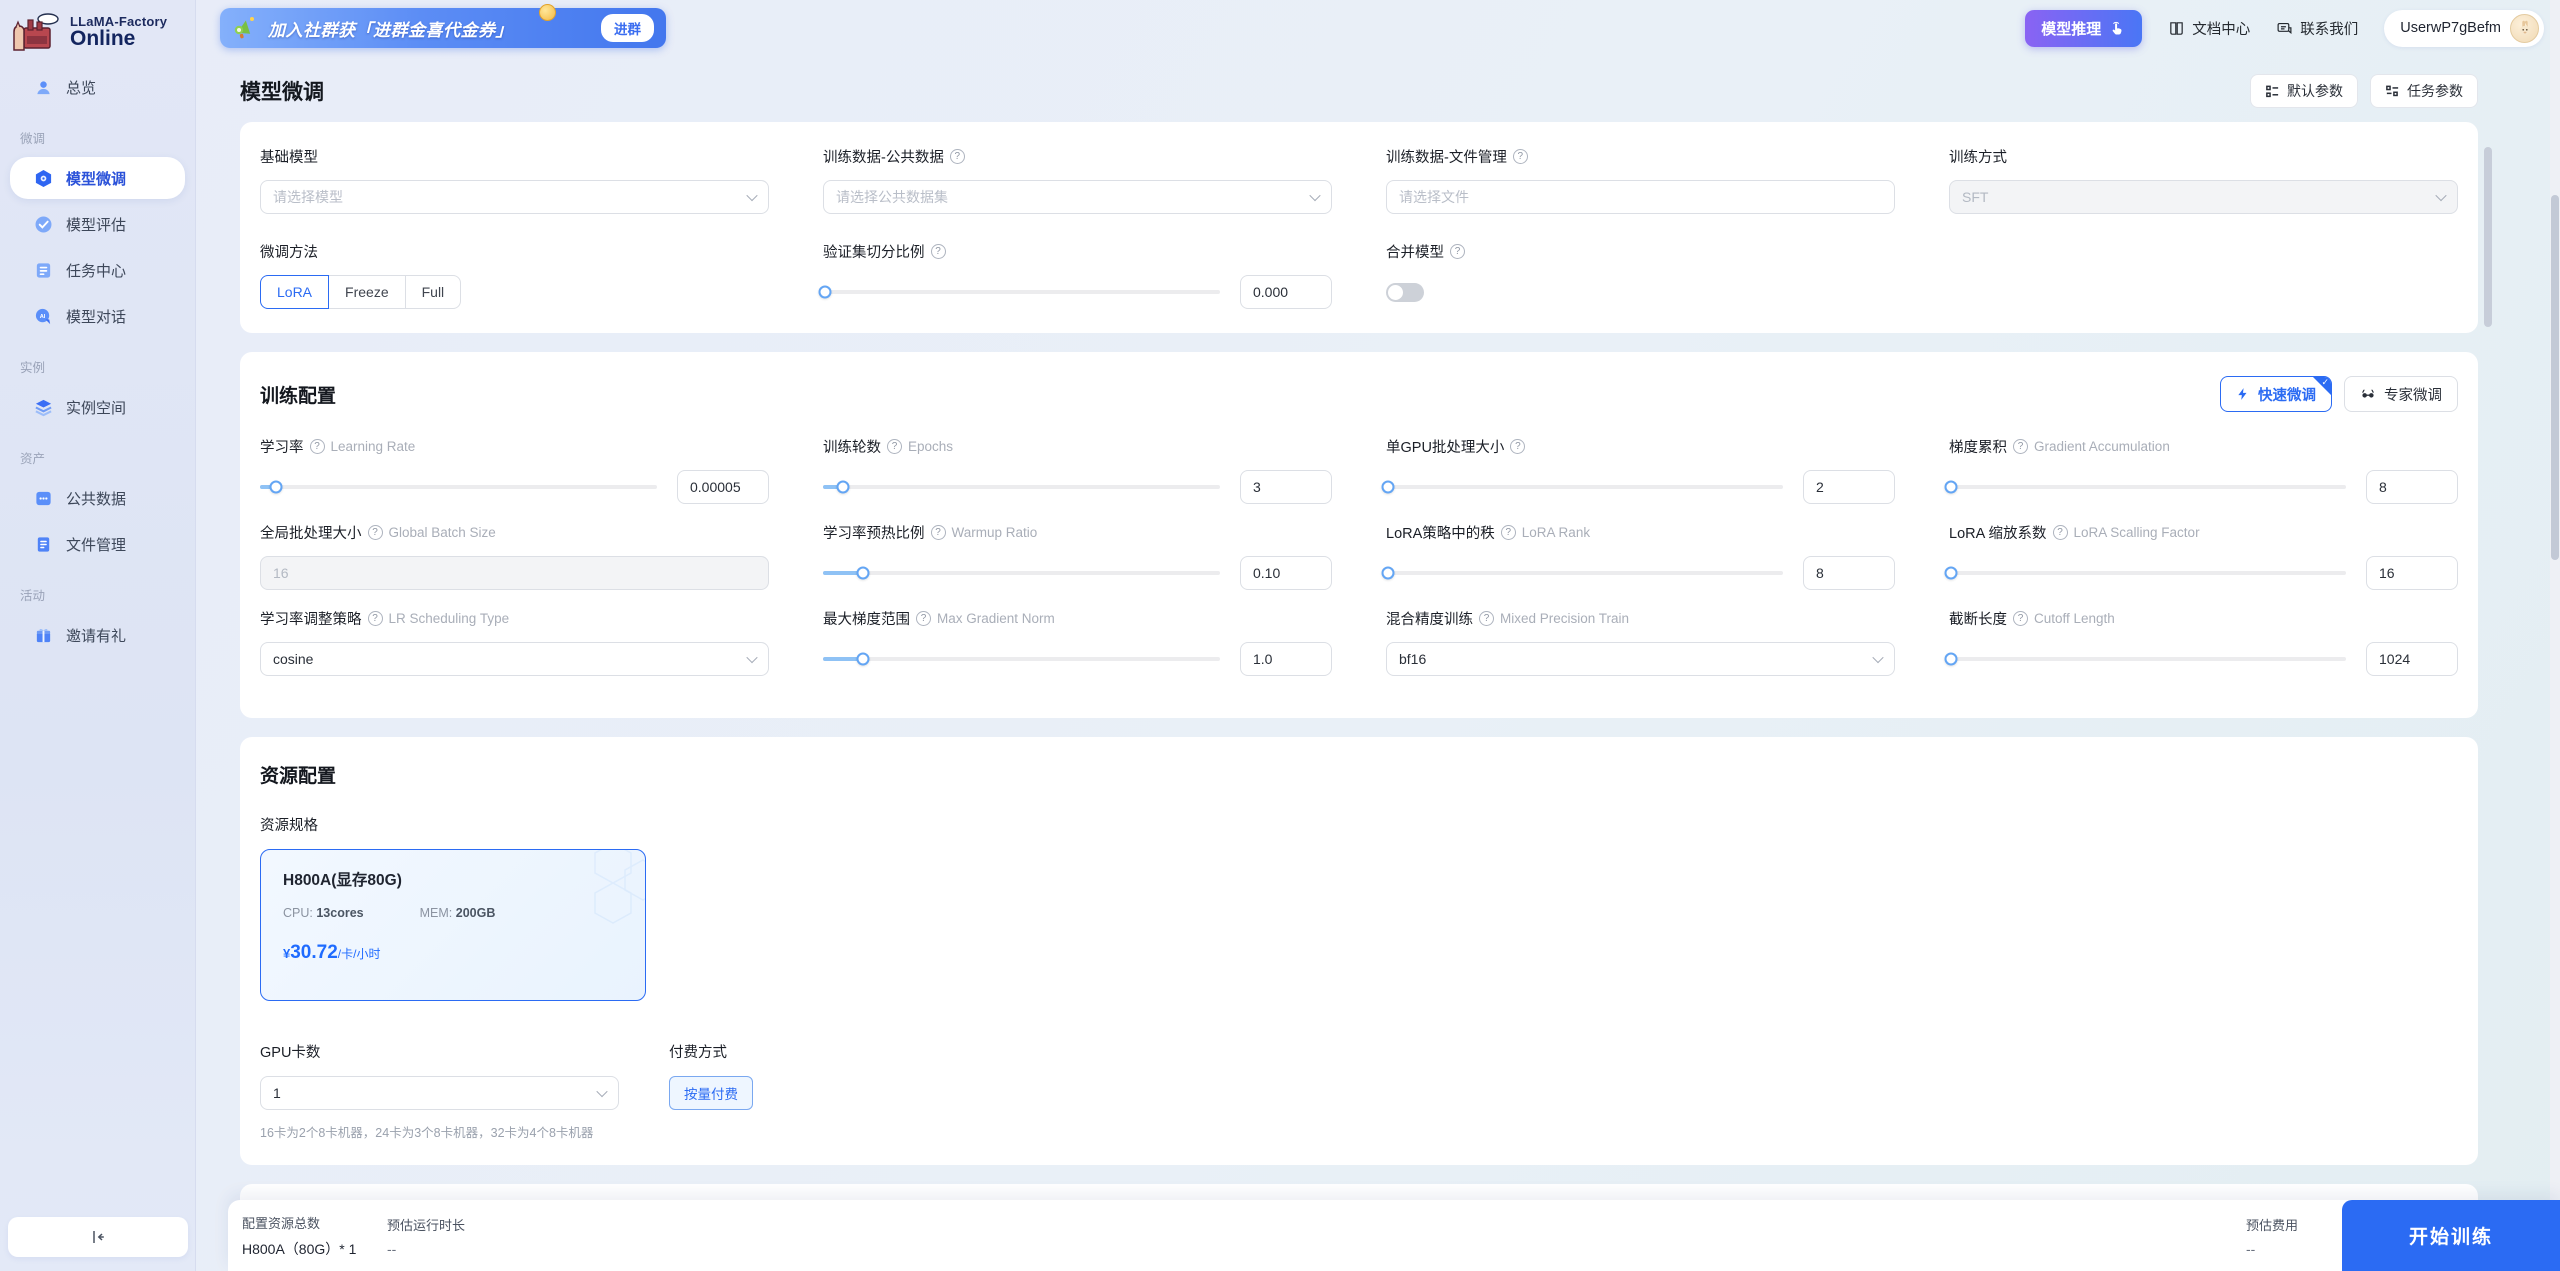 This screenshot has width=2560, height=1271. What do you see at coordinates (711, 1093) in the screenshot?
I see `pay-as-you-go-button: 按量付费` at bounding box center [711, 1093].